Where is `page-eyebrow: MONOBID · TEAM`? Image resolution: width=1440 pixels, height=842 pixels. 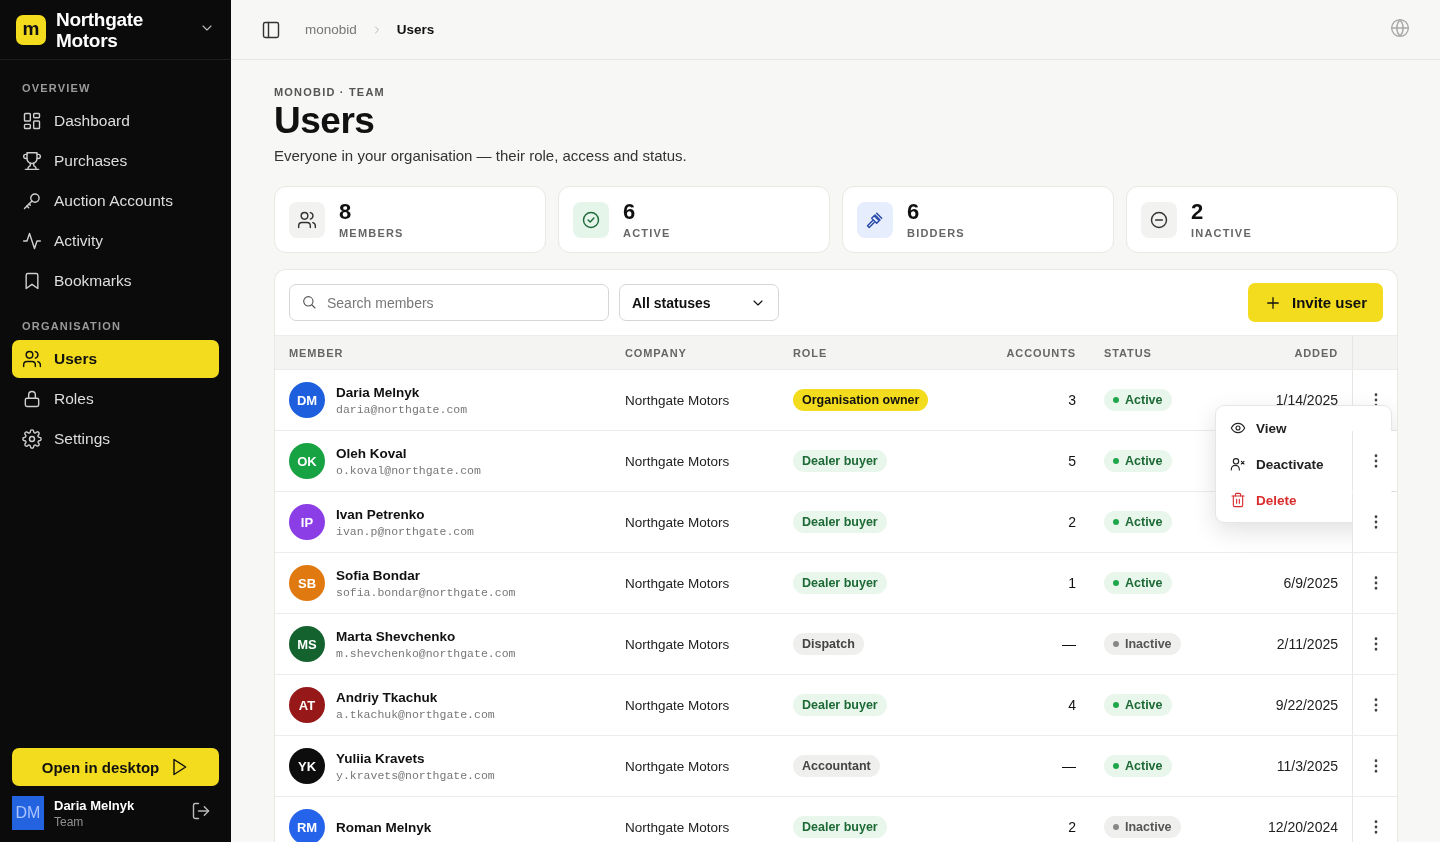
page-eyebrow: MONOBID · TEAM is located at coordinates (330, 92).